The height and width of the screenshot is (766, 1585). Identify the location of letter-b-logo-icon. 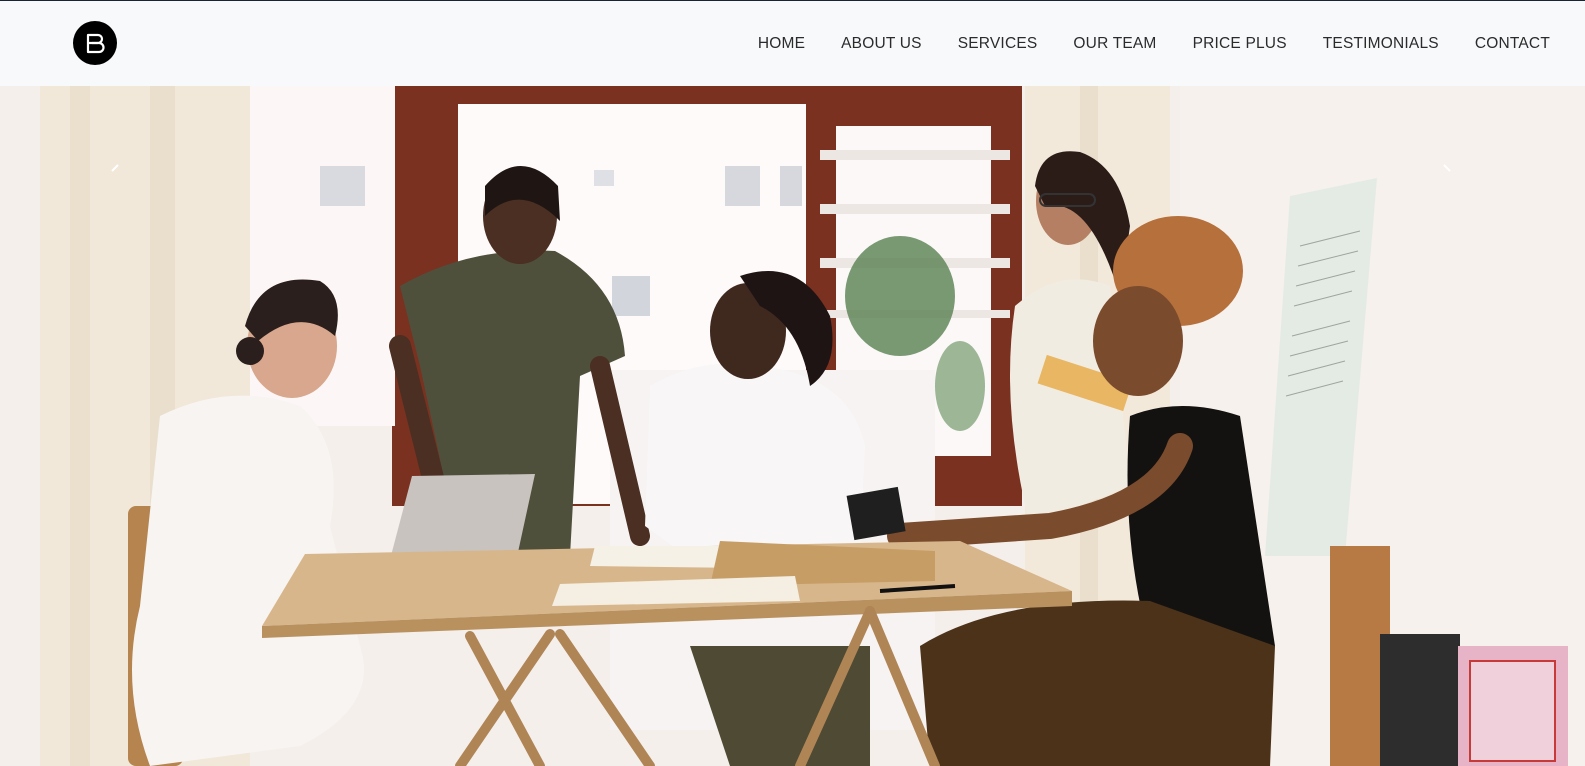
(95, 43).